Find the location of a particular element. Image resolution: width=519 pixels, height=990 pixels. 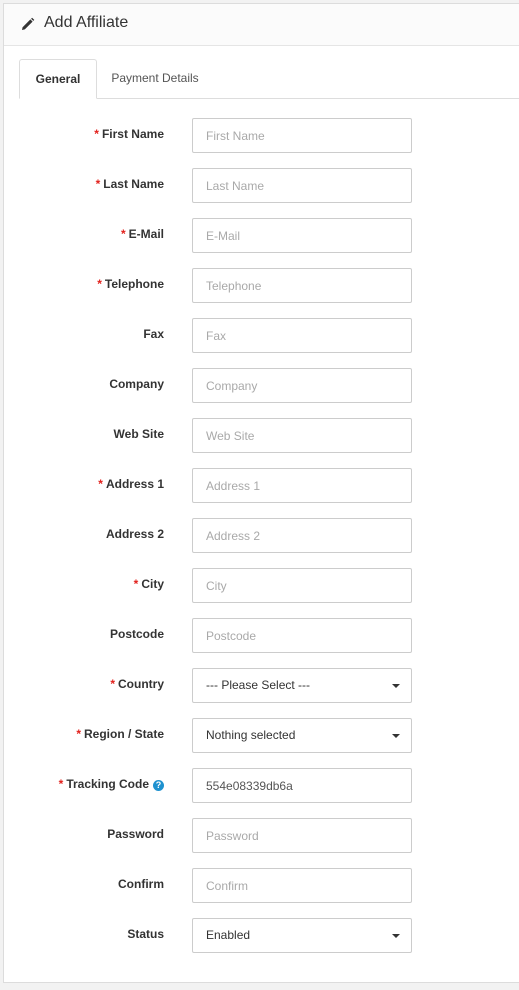

form-row-address2: Address 2 is located at coordinates (261, 535).